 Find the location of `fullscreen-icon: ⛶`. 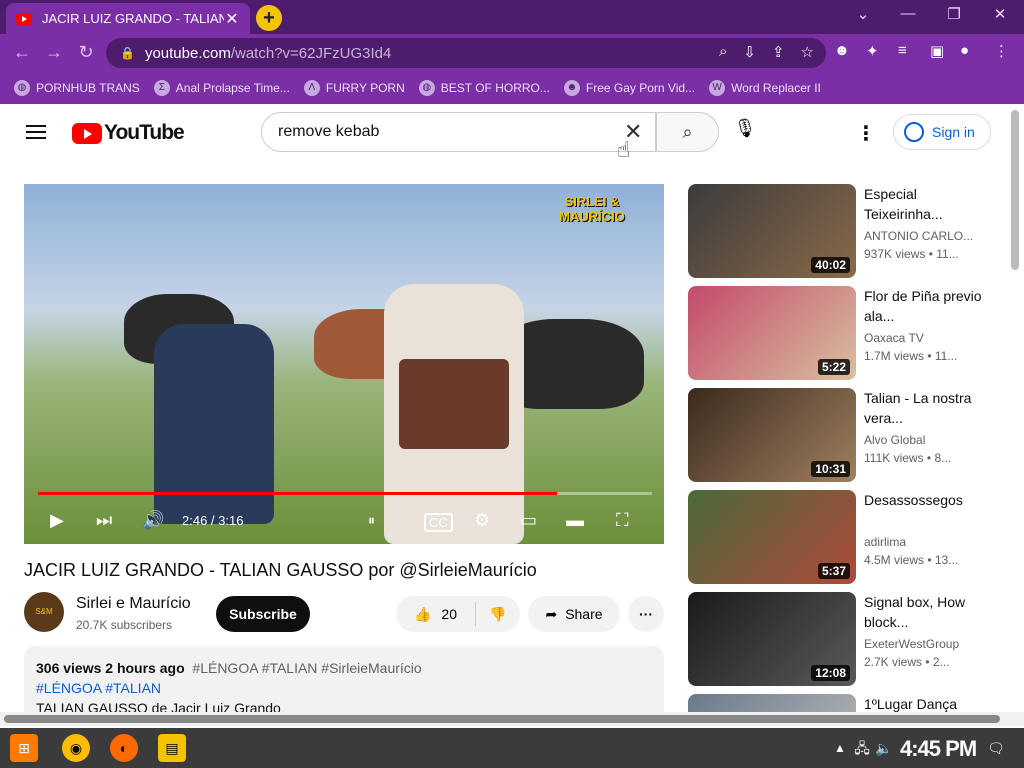

fullscreen-icon: ⛶ is located at coordinates (622, 520).